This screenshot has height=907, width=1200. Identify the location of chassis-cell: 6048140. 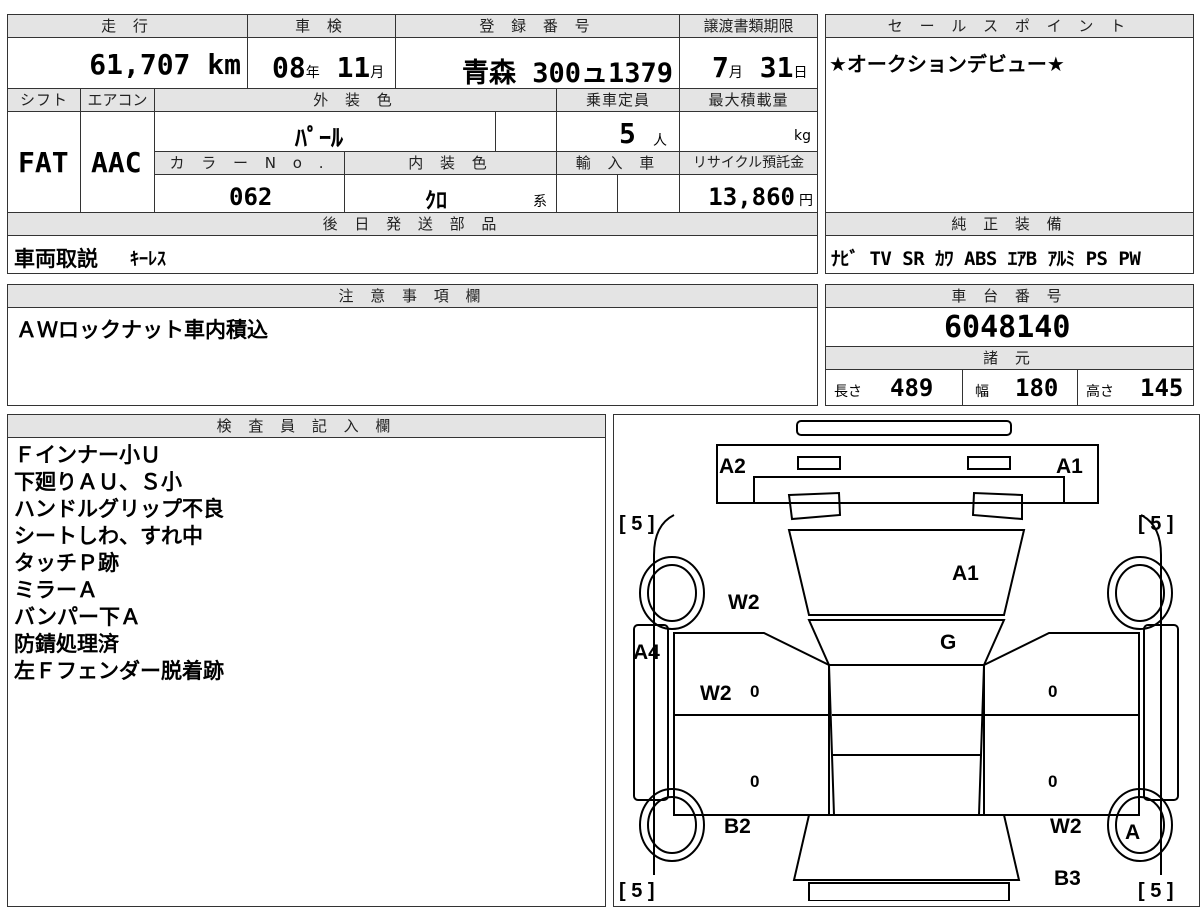
(1009, 327).